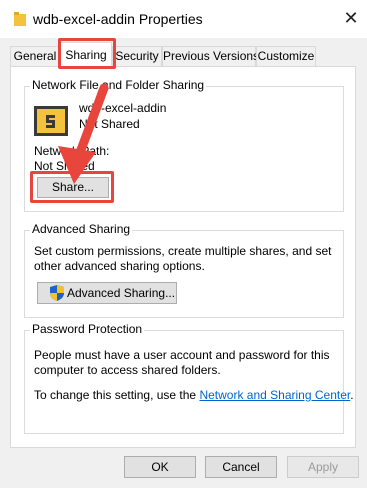  I want to click on tab-security: Security, so click(137, 56).